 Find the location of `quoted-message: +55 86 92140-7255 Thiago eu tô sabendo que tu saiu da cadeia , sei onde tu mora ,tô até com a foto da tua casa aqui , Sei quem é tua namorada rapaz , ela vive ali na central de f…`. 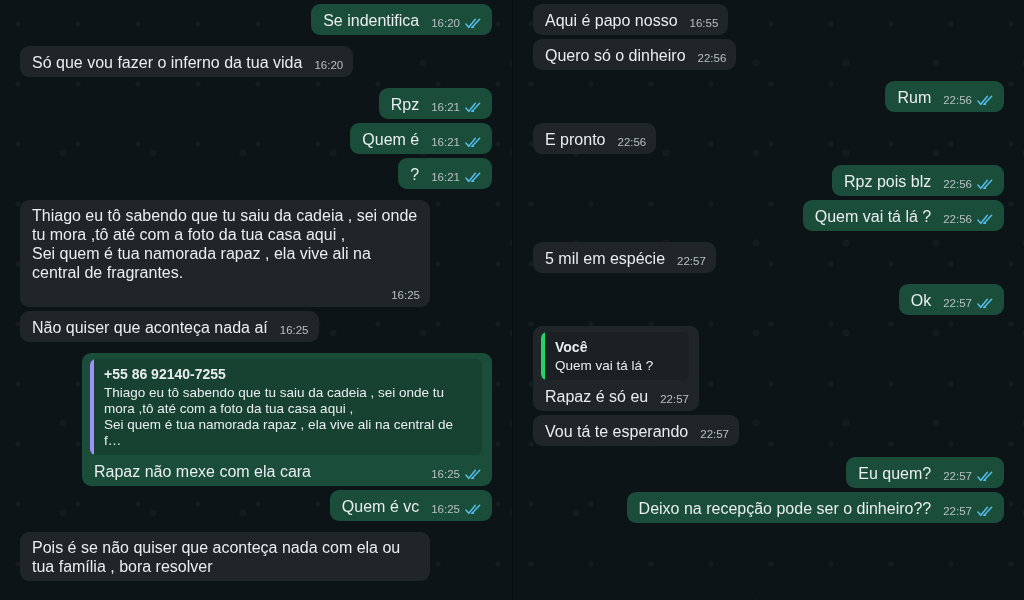

quoted-message: +55 86 92140-7255 Thiago eu tô sabendo que tu saiu da cadeia , sei onde tu mora ,tô até com a foto da tua casa aqui , Sei quem é tua namorada rapaz , ela vive ali na central de f… is located at coordinates (286, 407).